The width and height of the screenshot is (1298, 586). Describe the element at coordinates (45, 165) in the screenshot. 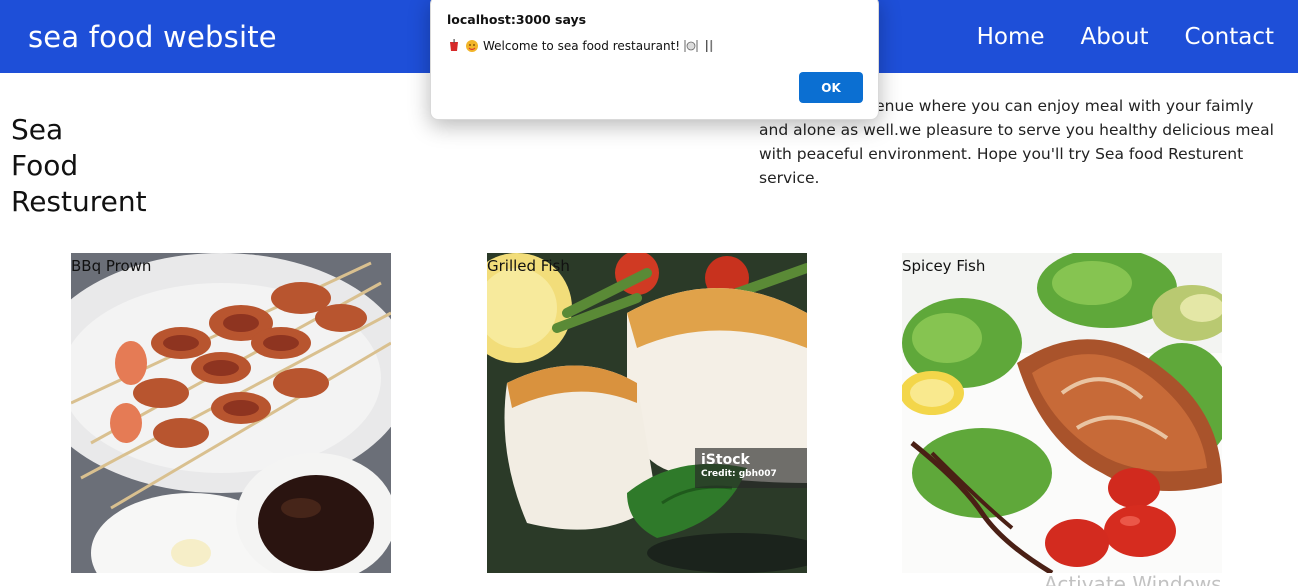

I see `hero-title-line: Food` at that location.